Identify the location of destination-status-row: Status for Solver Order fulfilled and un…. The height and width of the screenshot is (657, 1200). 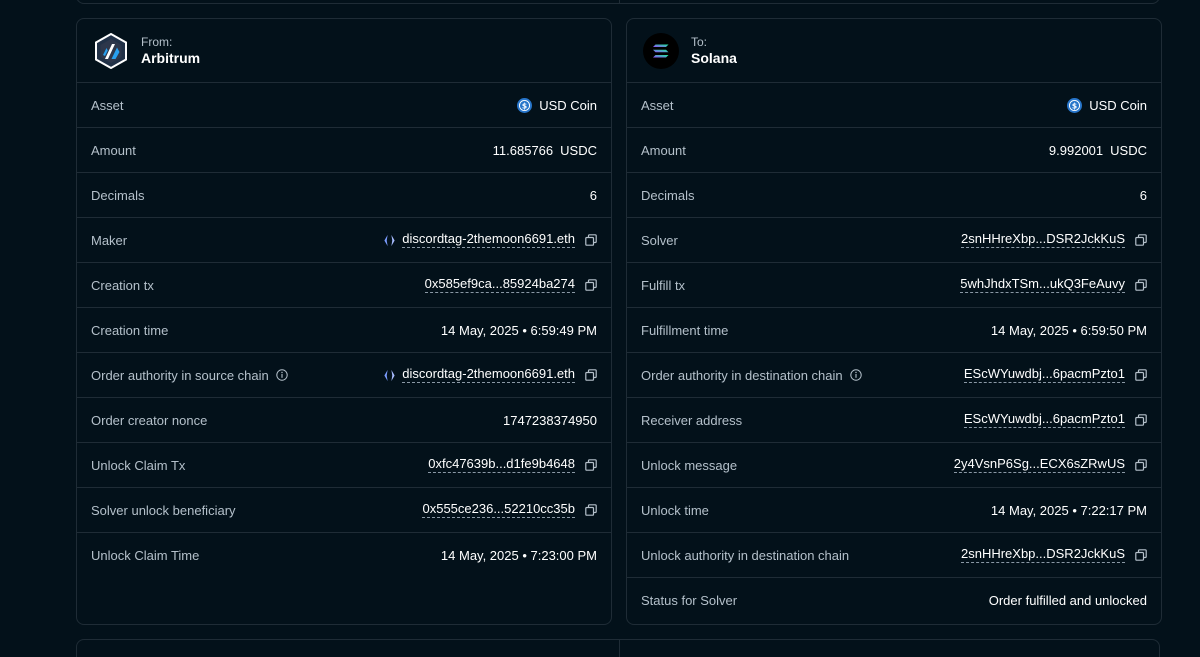
(894, 600).